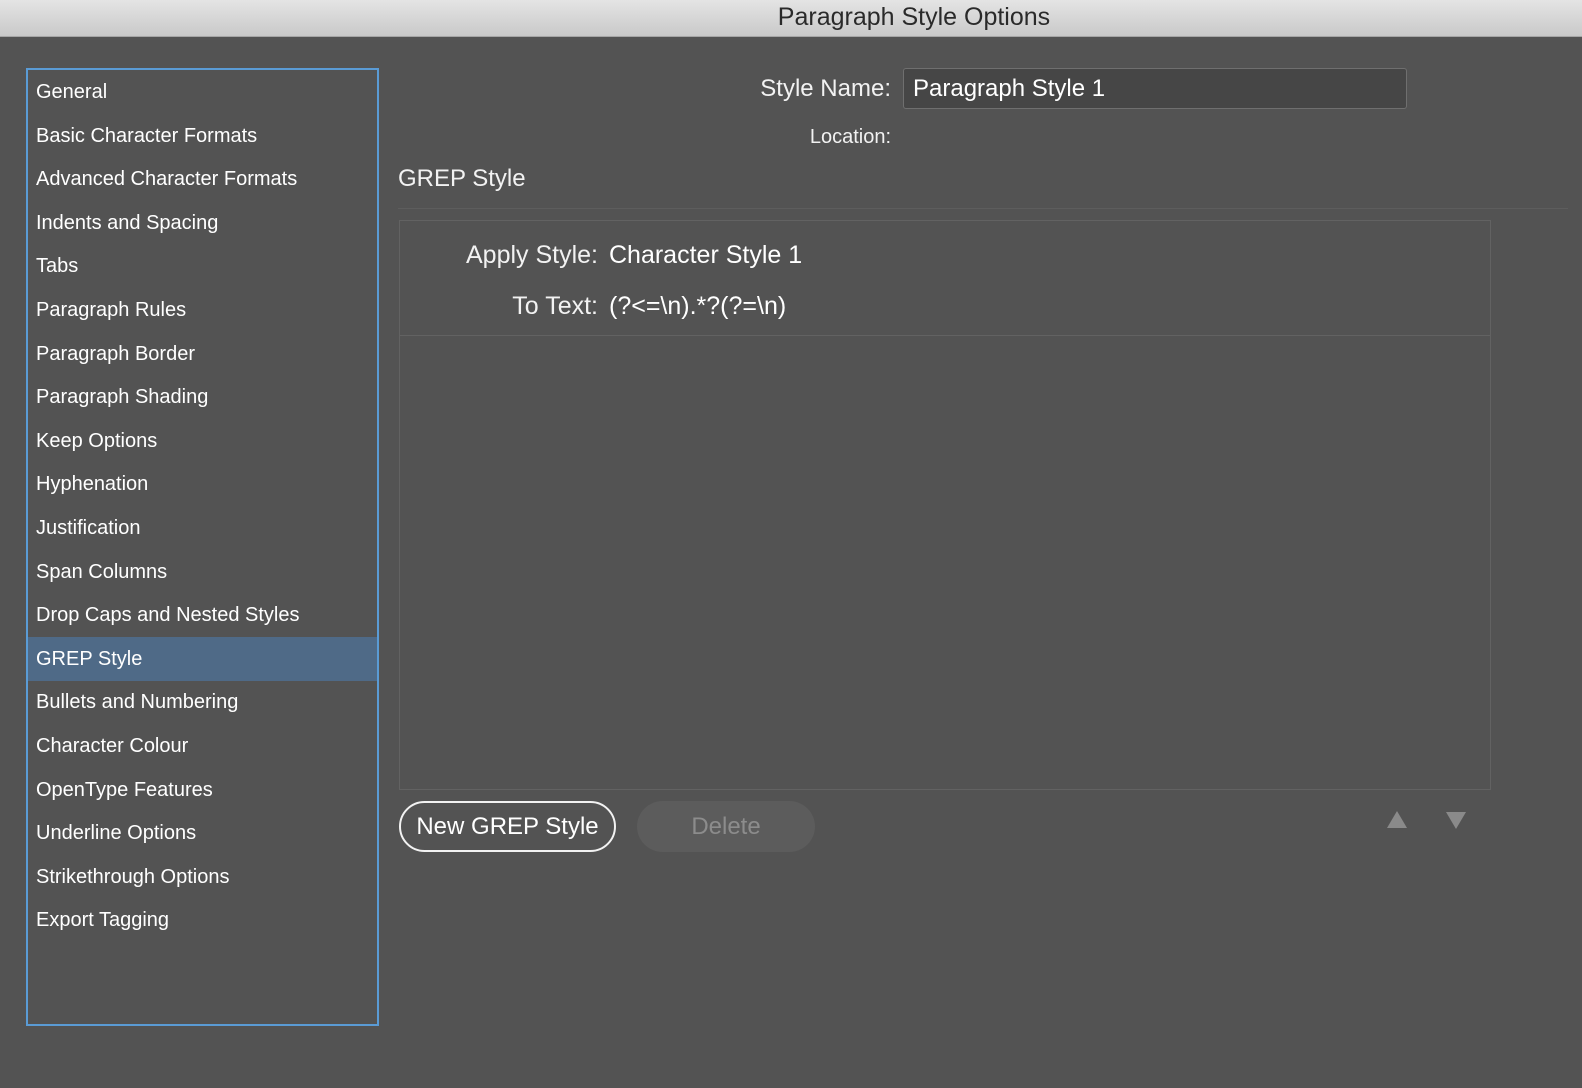 Image resolution: width=1582 pixels, height=1088 pixels. Describe the element at coordinates (202, 572) in the screenshot. I see `sidebar-item-span-columns: Span Columns` at that location.